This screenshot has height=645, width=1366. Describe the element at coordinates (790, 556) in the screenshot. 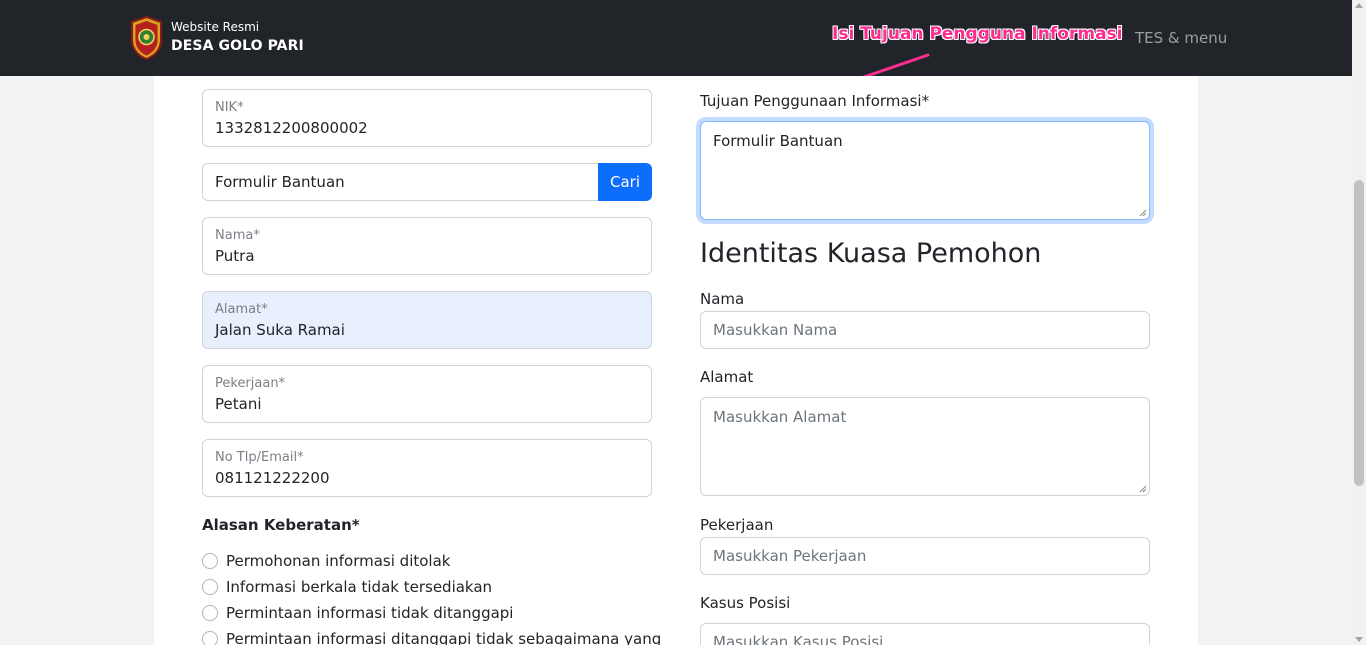

I see `kuasa-pekerjaan-placeholder: Masukkan Pekerjaan` at that location.